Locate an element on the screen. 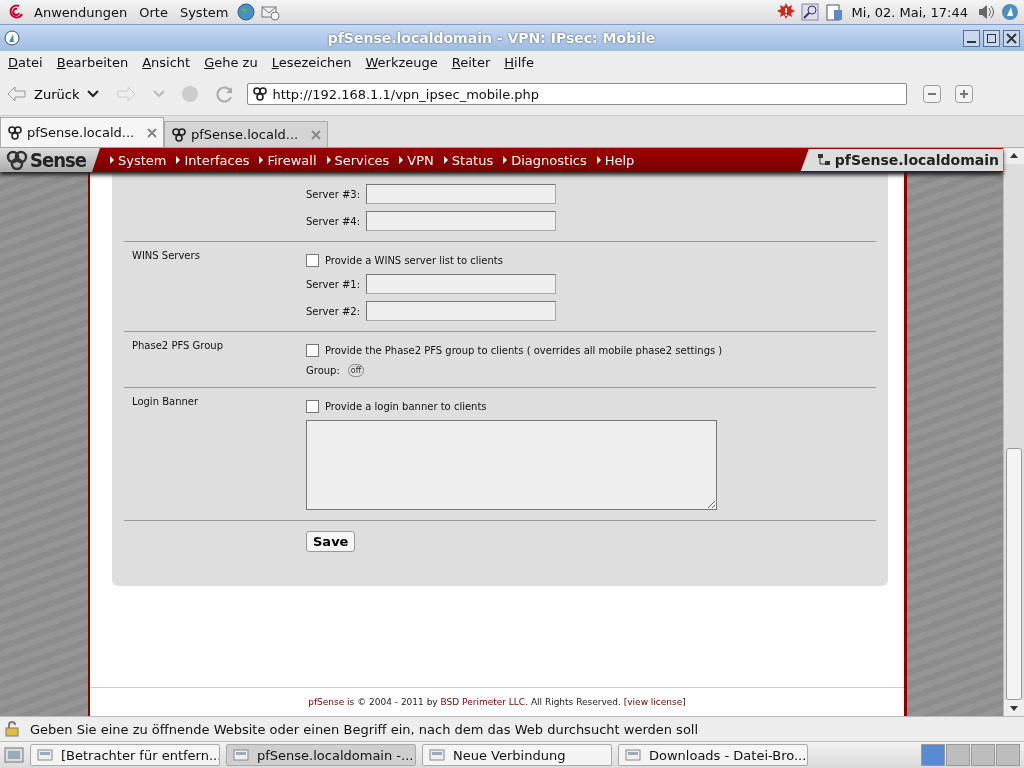 The width and height of the screenshot is (1024, 768). scrollbar is located at coordinates (1013, 432).